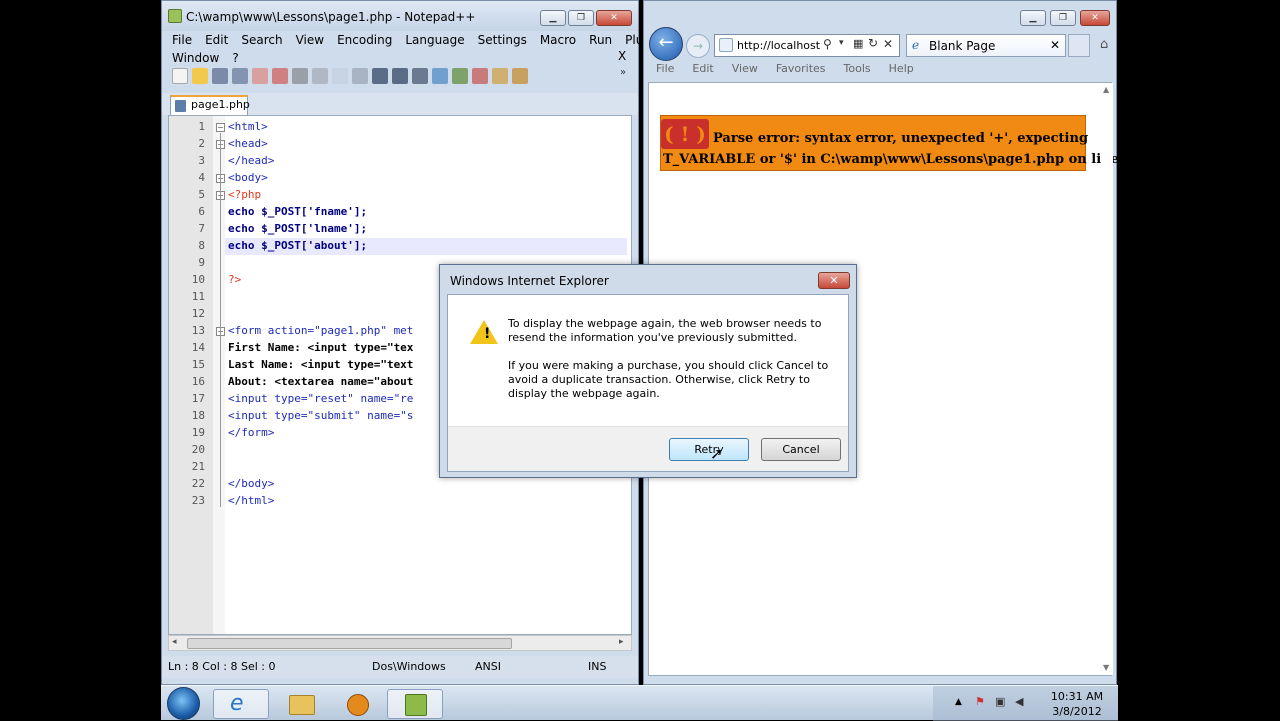  I want to click on close-document-icon: X, so click(622, 56).